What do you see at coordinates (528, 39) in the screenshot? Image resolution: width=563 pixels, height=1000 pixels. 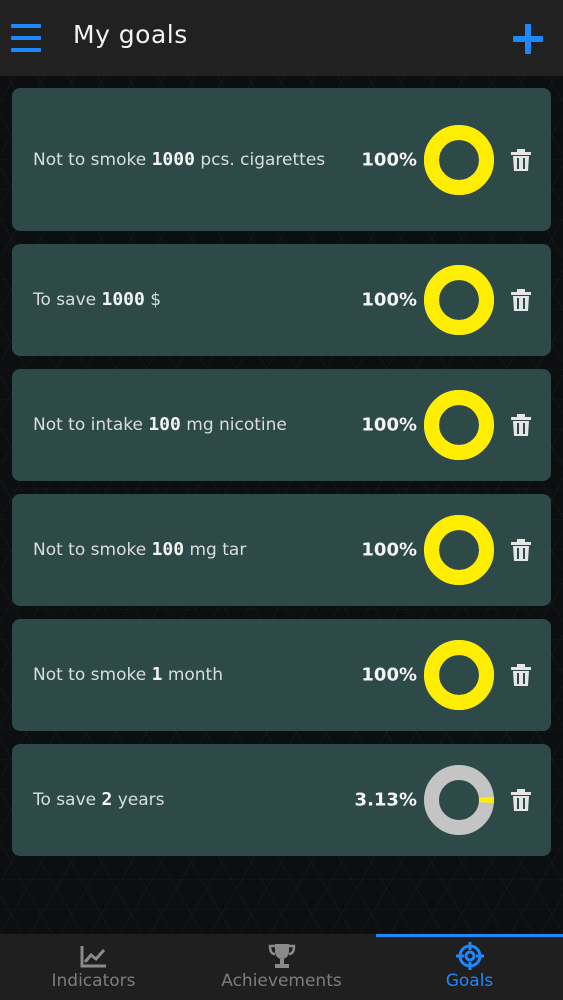 I see `add-goal-button` at bounding box center [528, 39].